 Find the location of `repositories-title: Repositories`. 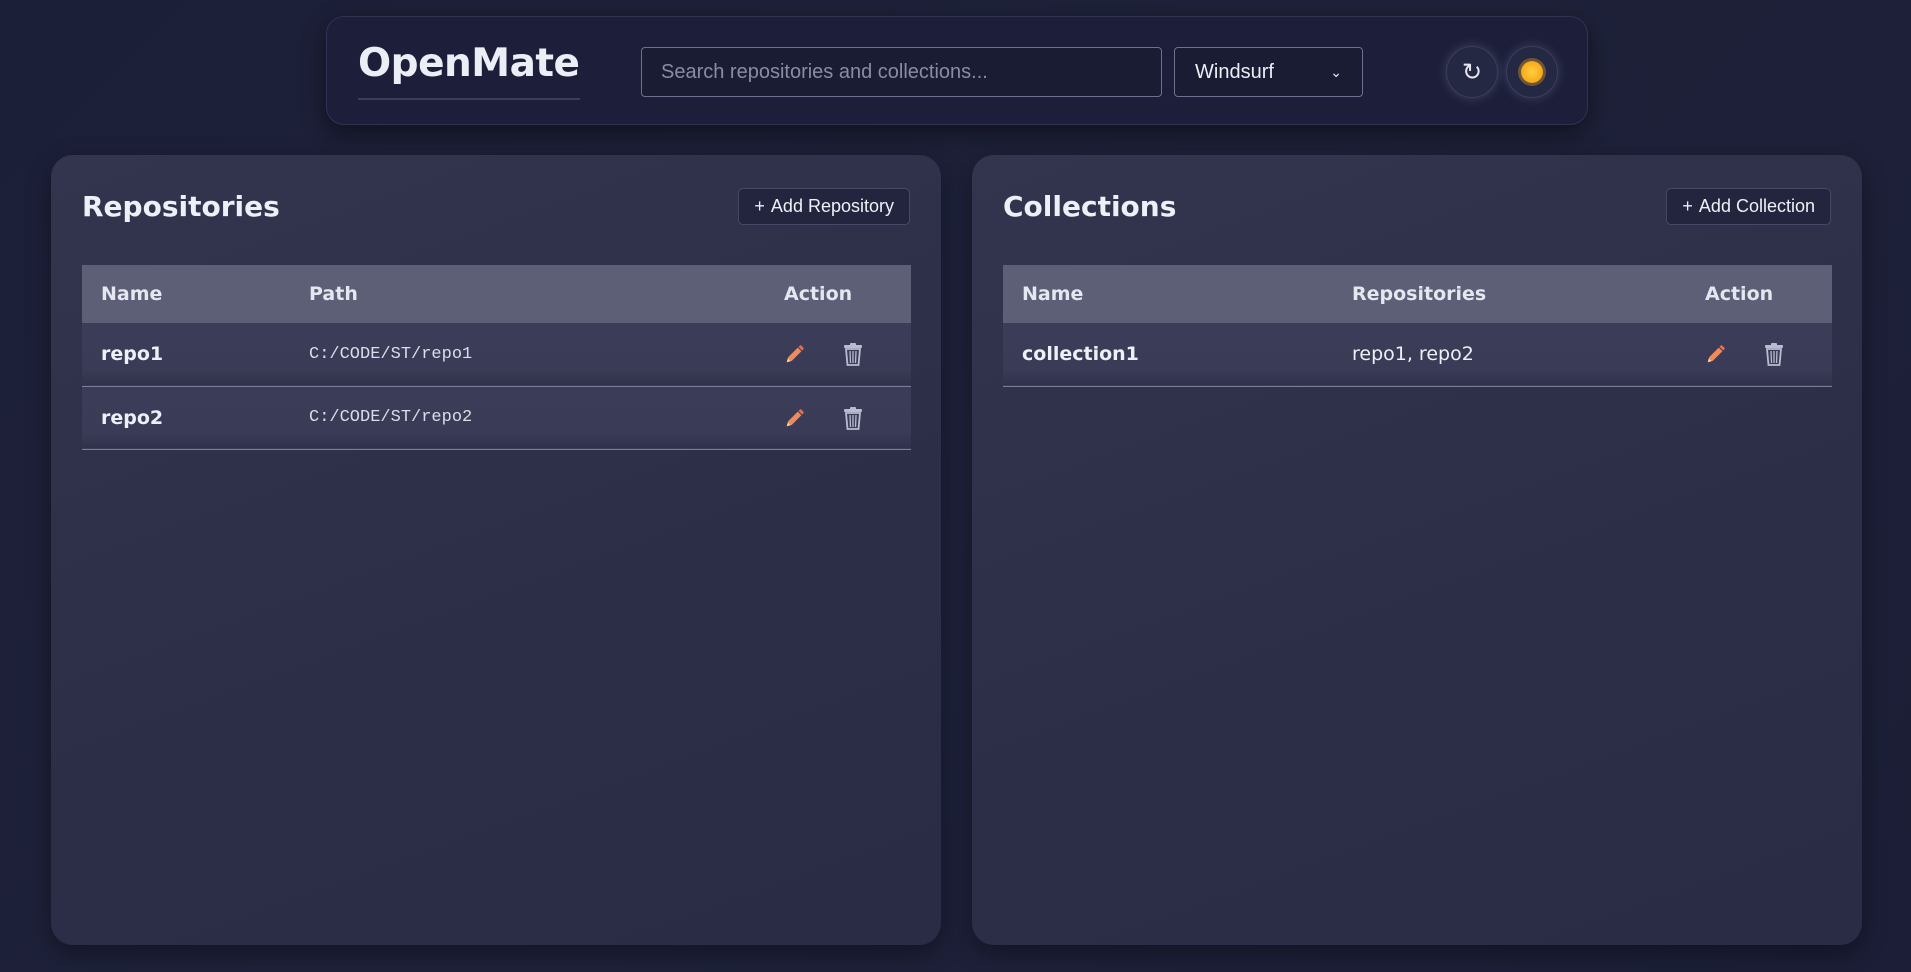

repositories-title: Repositories is located at coordinates (181, 206).